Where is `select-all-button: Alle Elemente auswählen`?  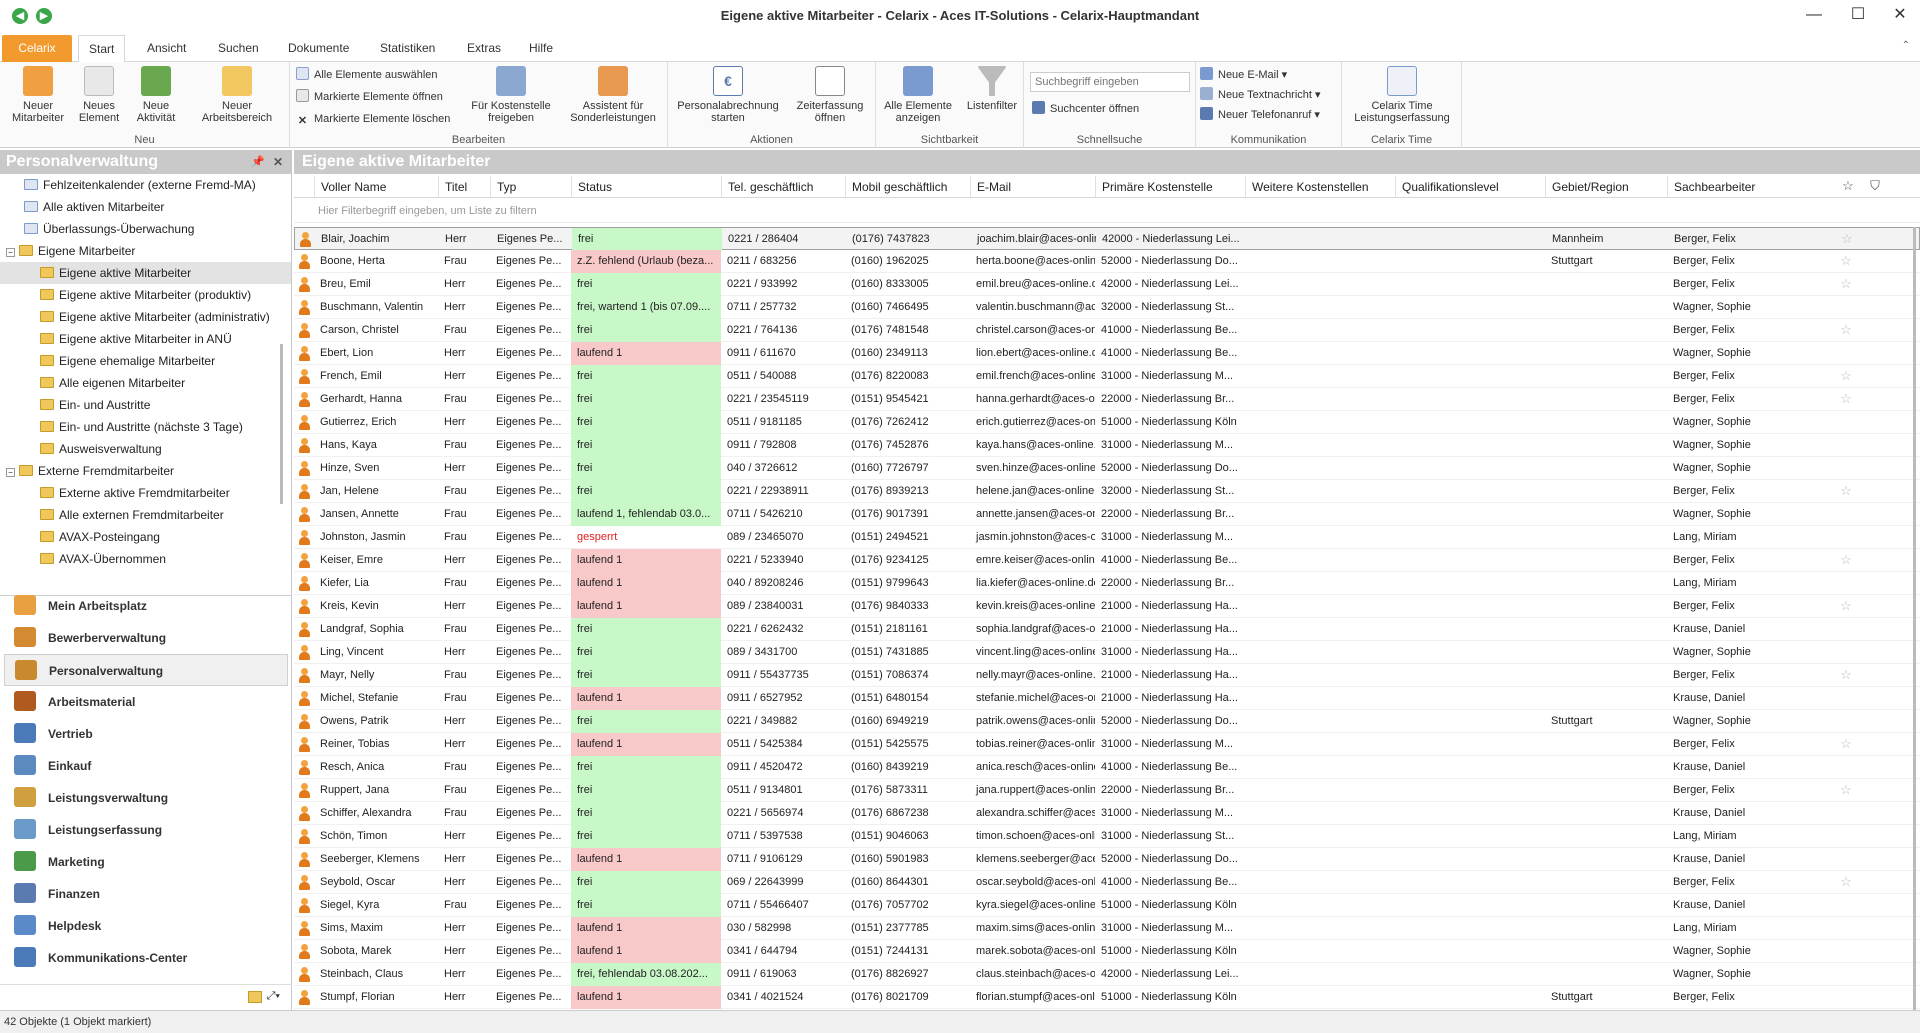
select-all-button: Alle Elemente auswählen is located at coordinates (367, 75).